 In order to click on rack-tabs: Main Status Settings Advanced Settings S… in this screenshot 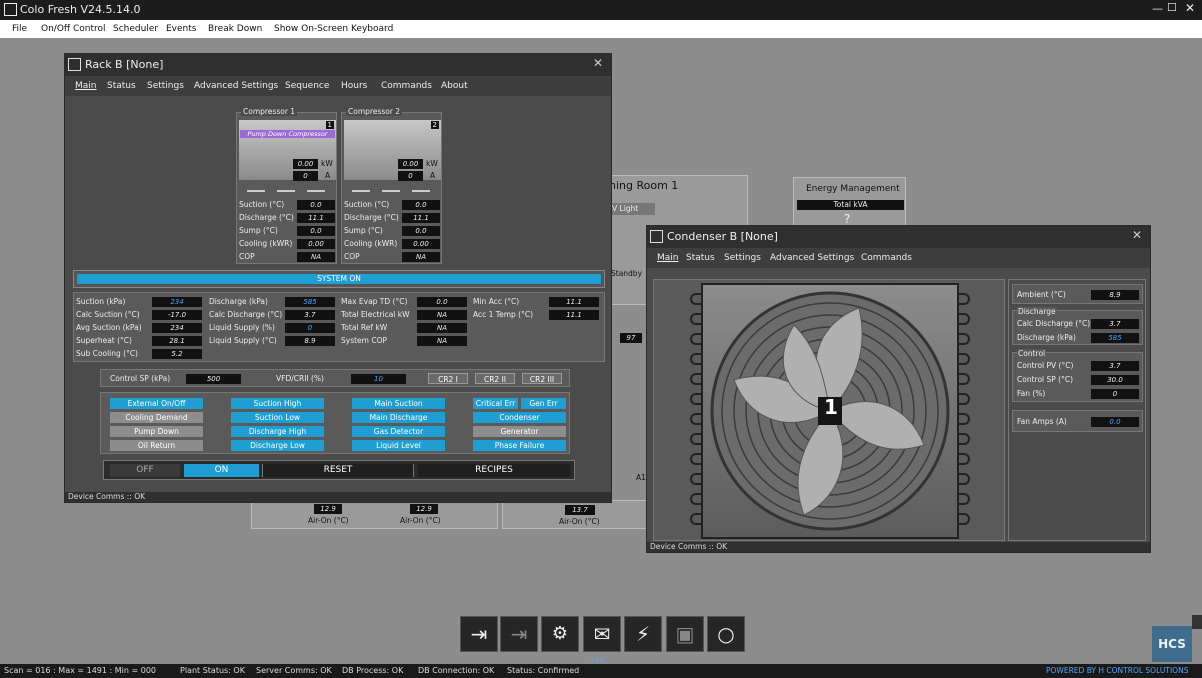, I will do `click(338, 86)`.